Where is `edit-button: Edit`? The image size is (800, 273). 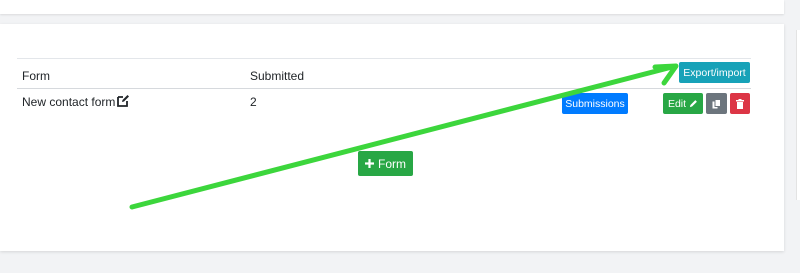
edit-button: Edit is located at coordinates (683, 103).